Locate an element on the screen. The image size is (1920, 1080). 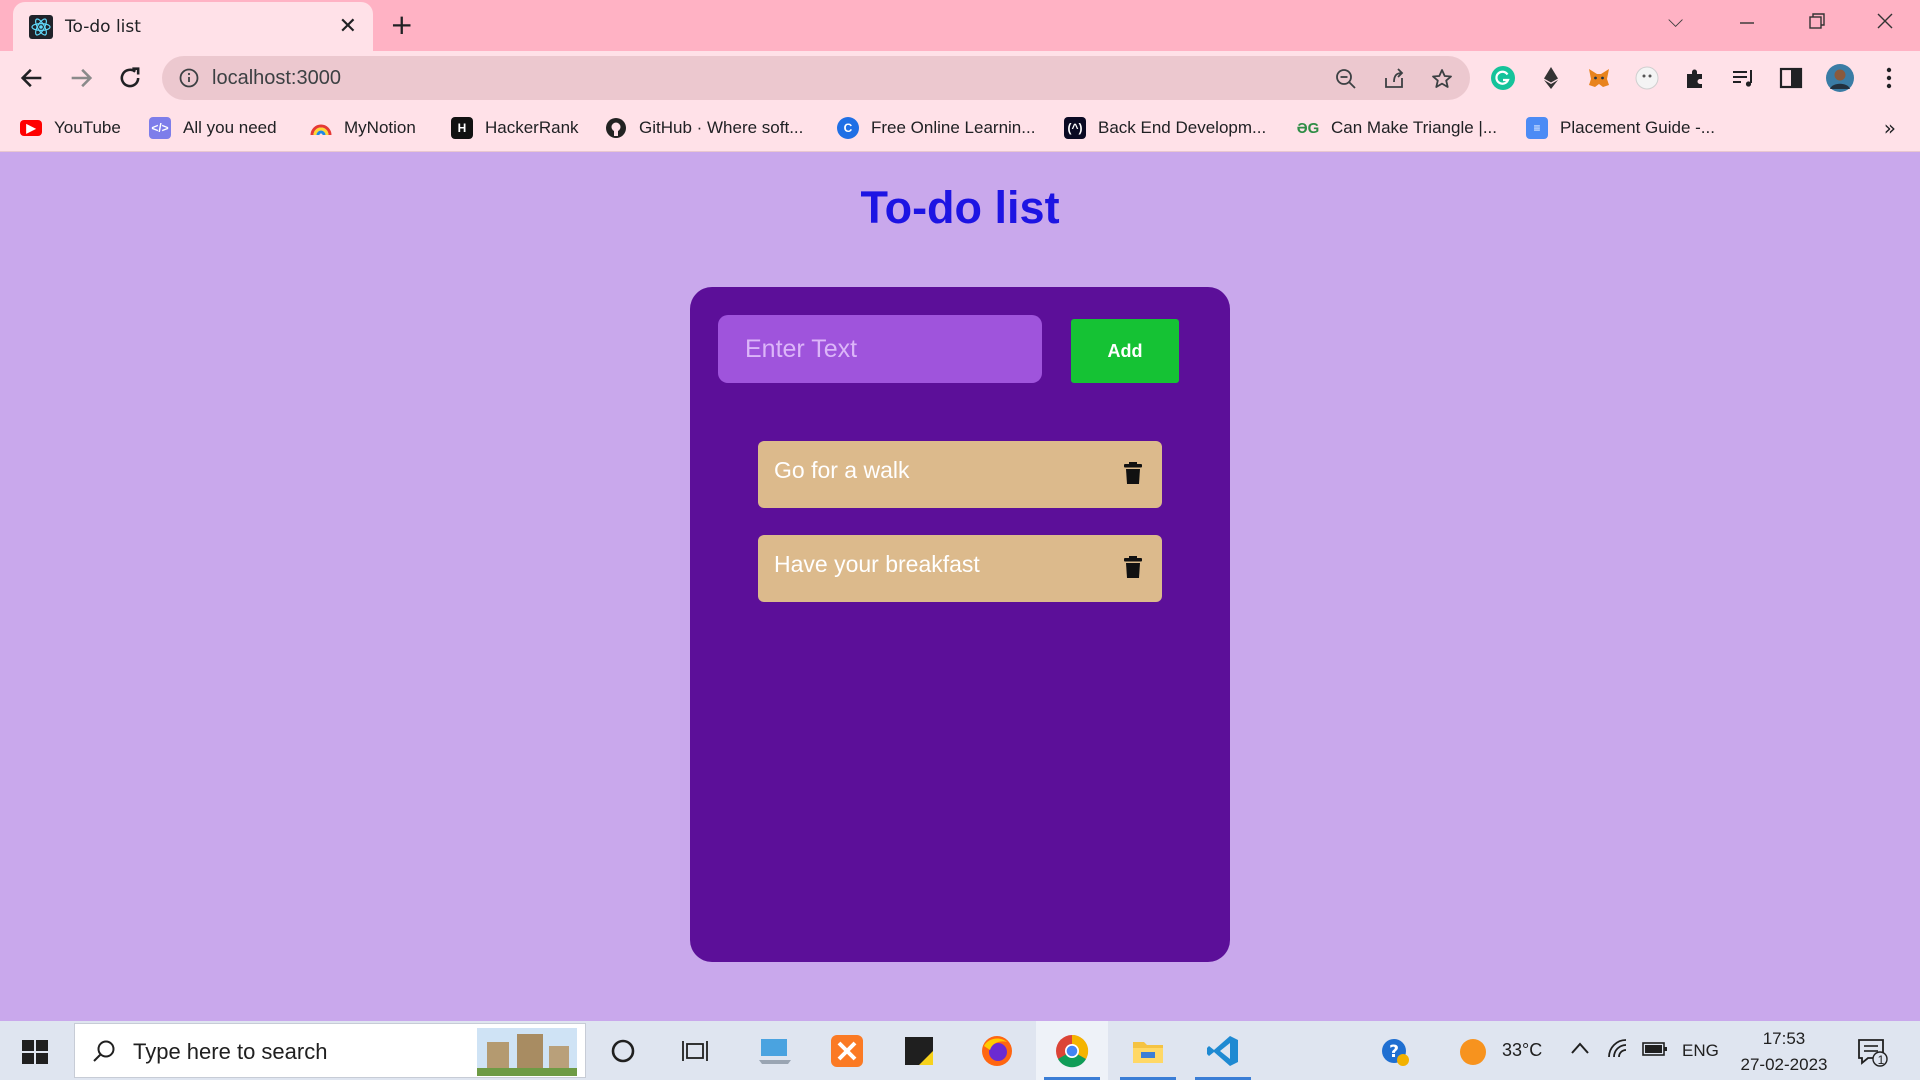
taskbar-firefox is located at coordinates (997, 1050).